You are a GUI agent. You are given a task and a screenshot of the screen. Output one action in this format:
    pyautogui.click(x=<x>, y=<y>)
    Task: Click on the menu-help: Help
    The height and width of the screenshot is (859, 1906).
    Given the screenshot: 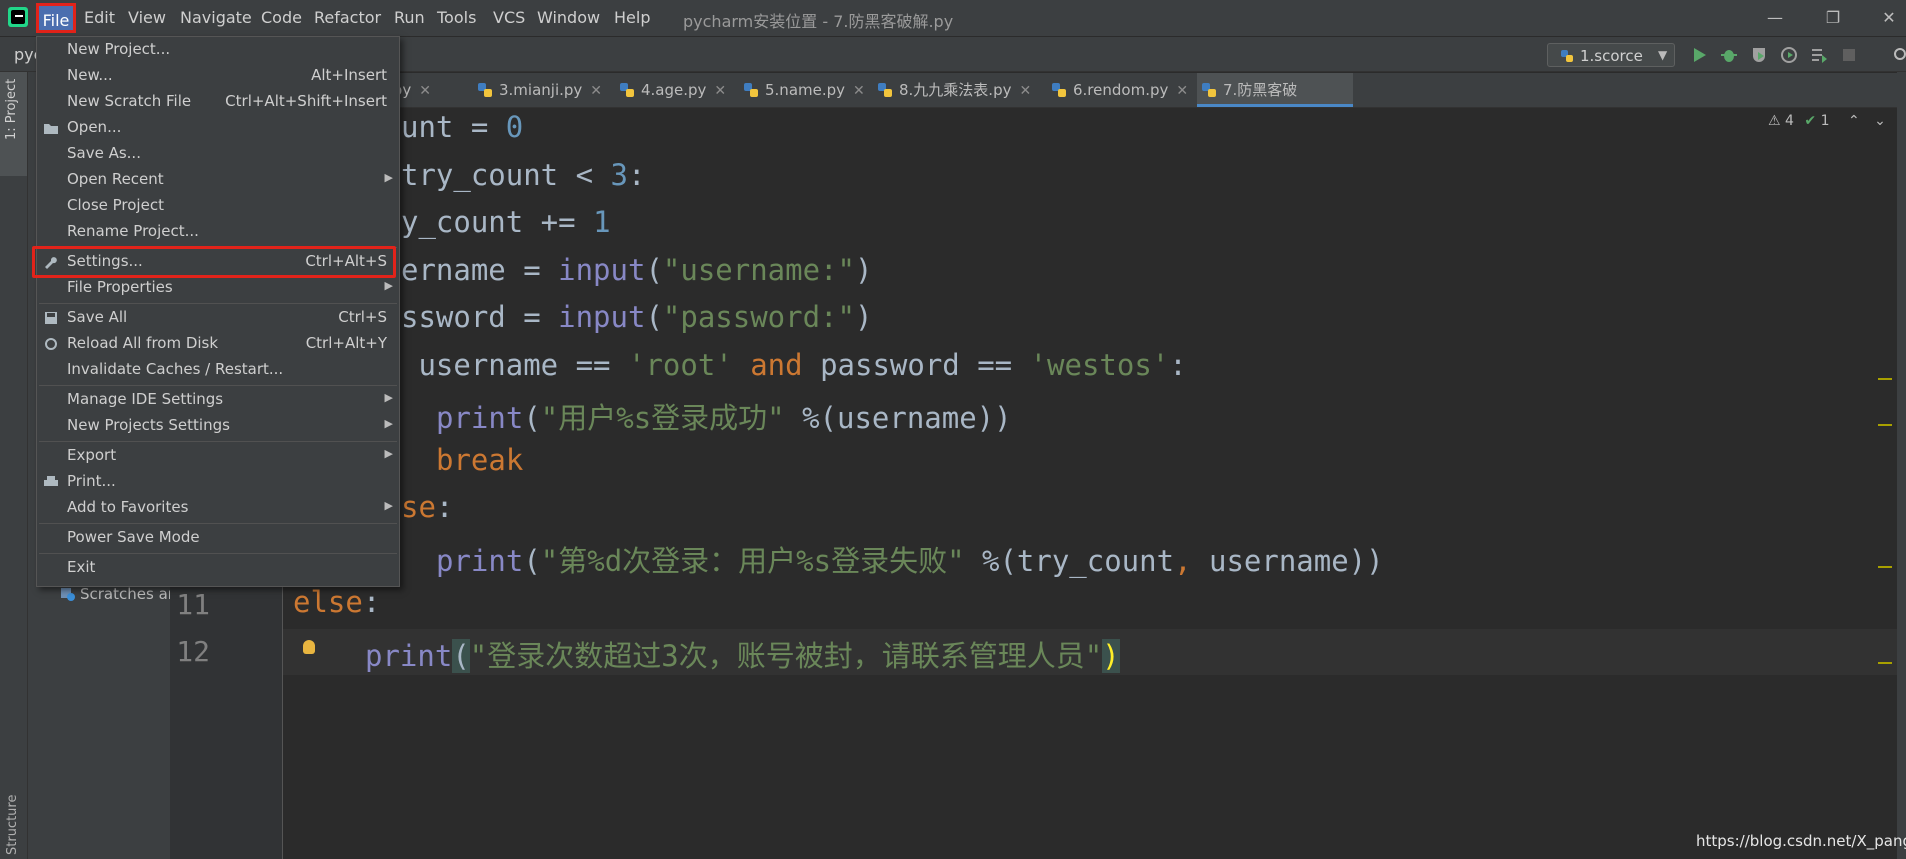 What is the action you would take?
    pyautogui.click(x=632, y=18)
    